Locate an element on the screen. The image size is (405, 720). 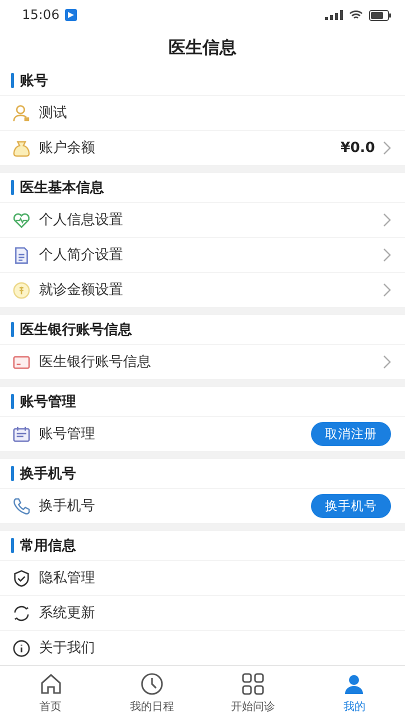
app-notification-icon is located at coordinates (71, 15).